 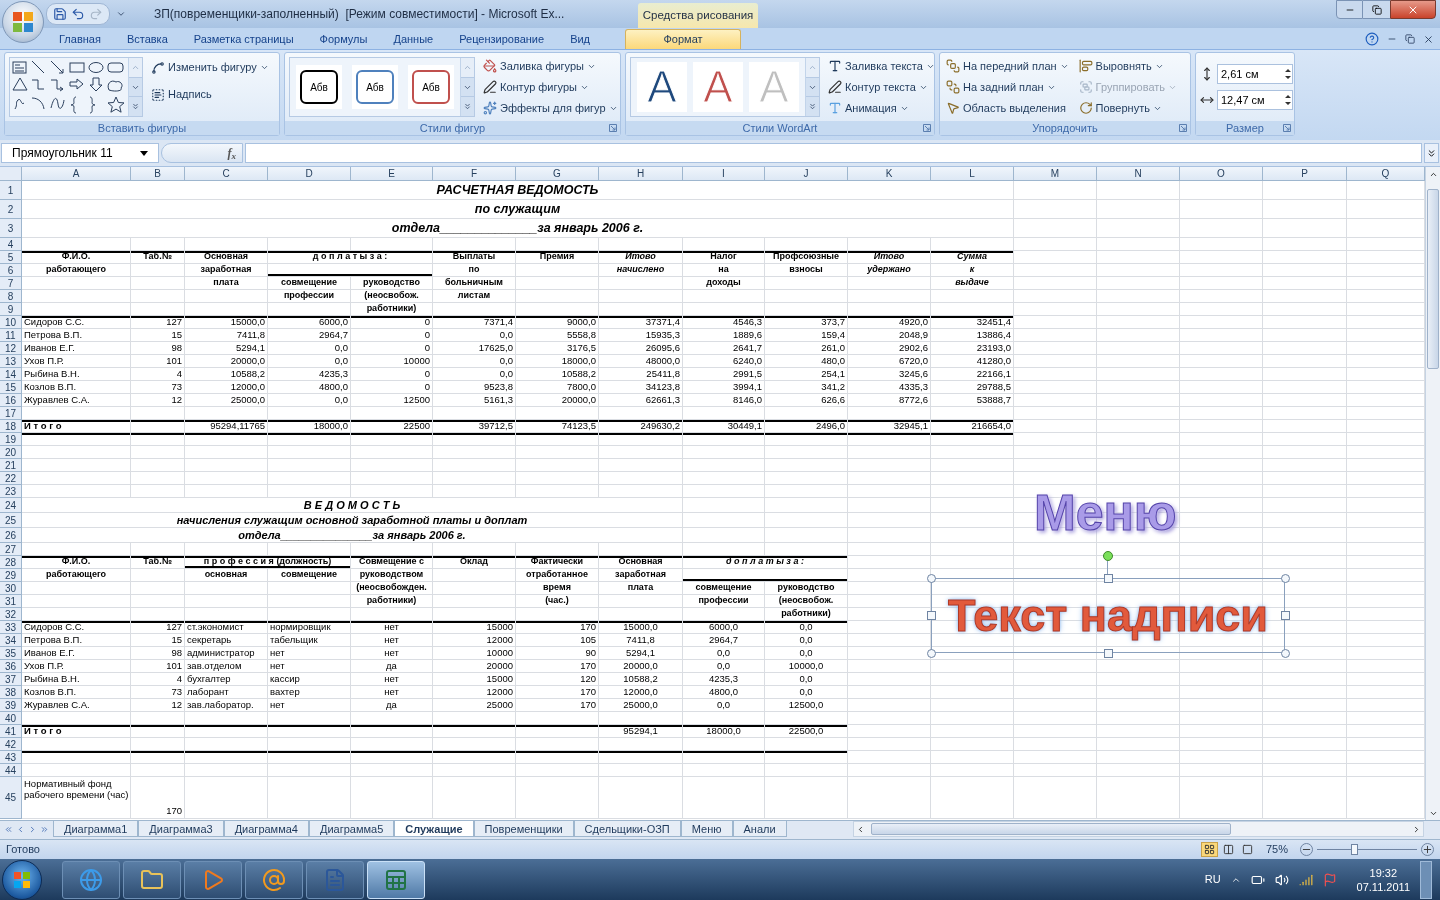 I want to click on row-header: 31, so click(x=11, y=601).